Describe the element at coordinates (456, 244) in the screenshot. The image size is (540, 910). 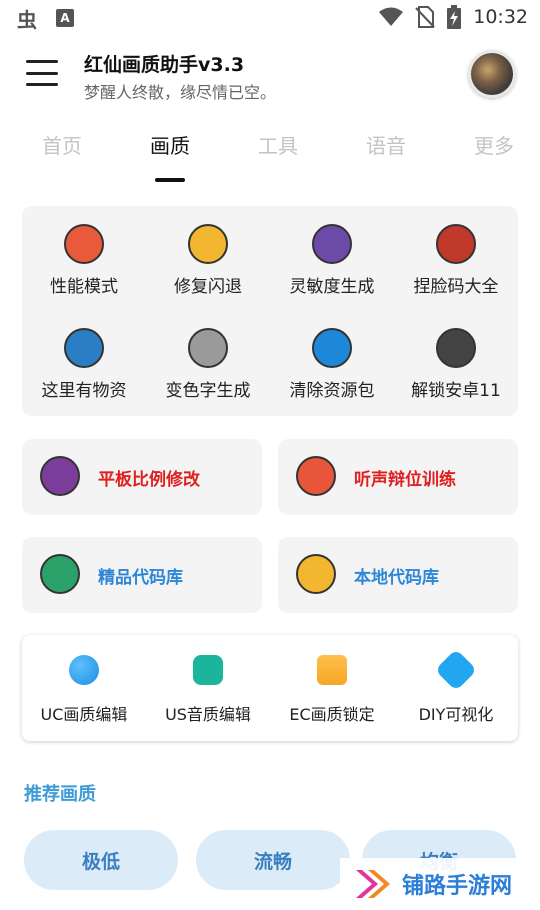
I see `cherries-icon` at that location.